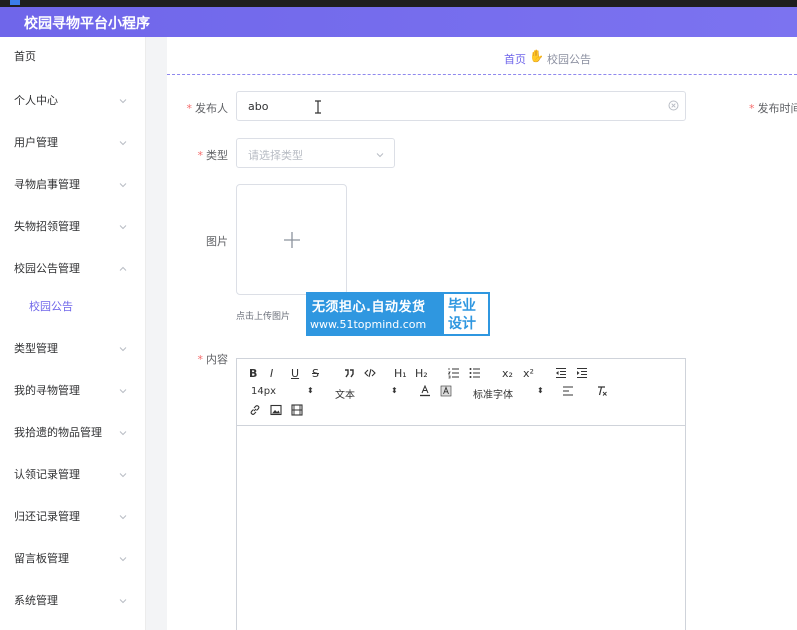 The width and height of the screenshot is (797, 630). Describe the element at coordinates (197, 241) in the screenshot. I see `image-label: 图片` at that location.